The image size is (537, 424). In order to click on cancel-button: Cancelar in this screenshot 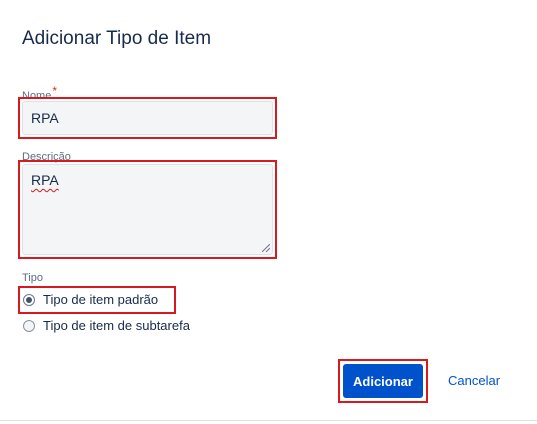, I will do `click(474, 381)`.